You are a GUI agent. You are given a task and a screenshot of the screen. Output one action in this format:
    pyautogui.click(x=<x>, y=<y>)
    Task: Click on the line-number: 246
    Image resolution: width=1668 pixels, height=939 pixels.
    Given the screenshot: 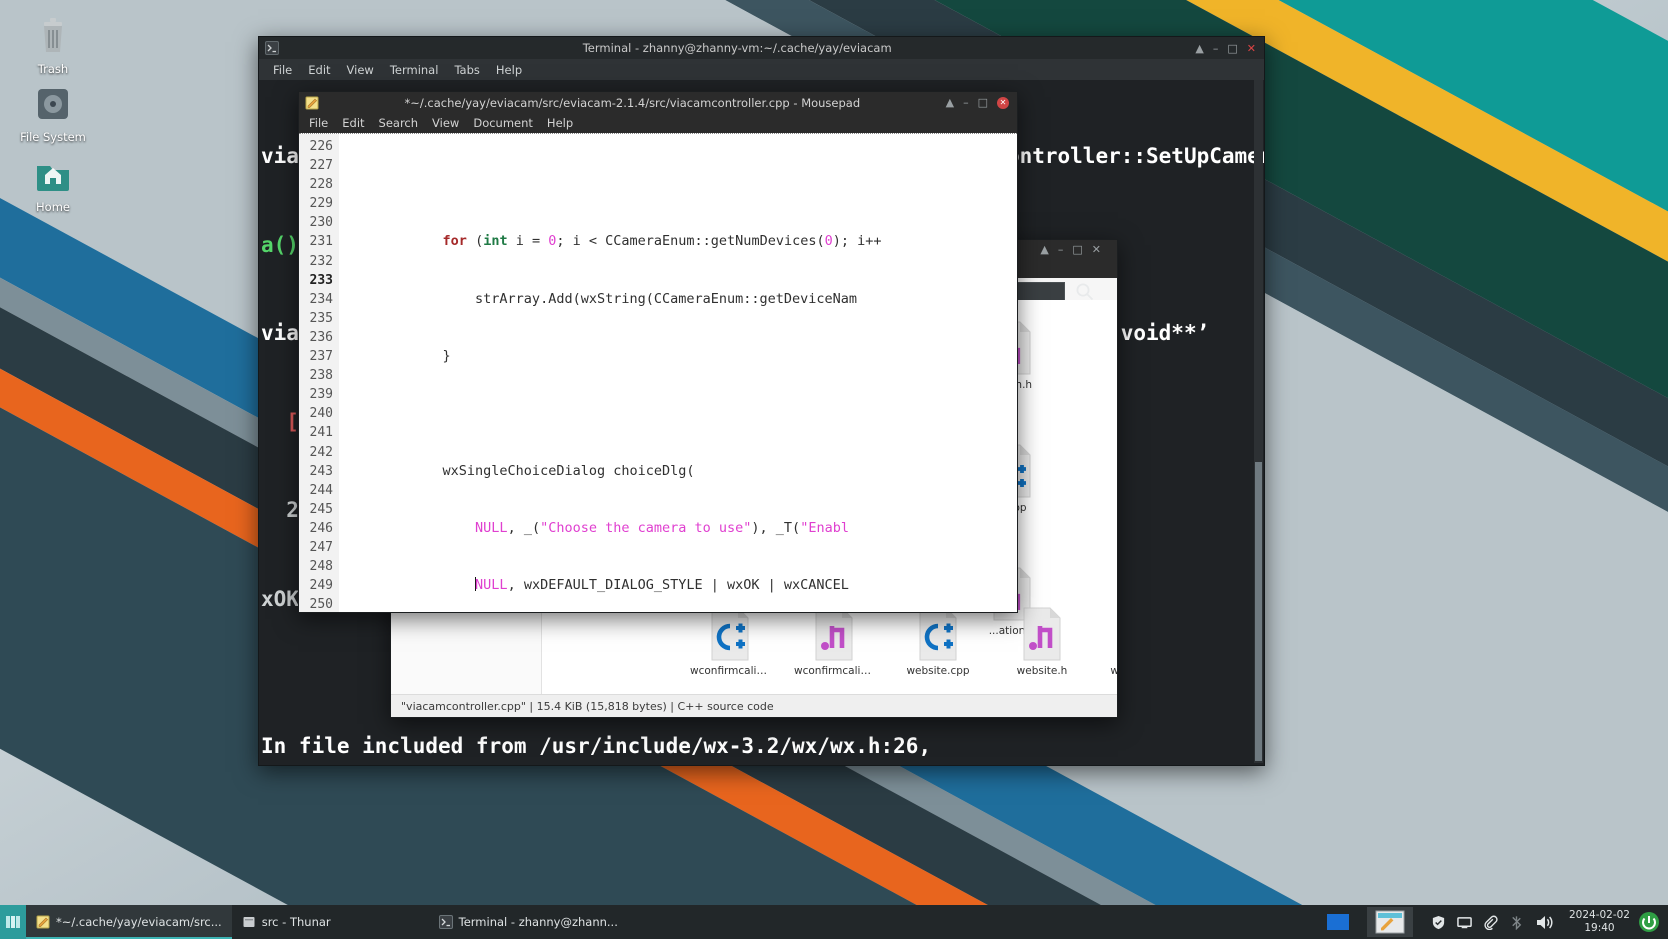 What is the action you would take?
    pyautogui.click(x=321, y=528)
    